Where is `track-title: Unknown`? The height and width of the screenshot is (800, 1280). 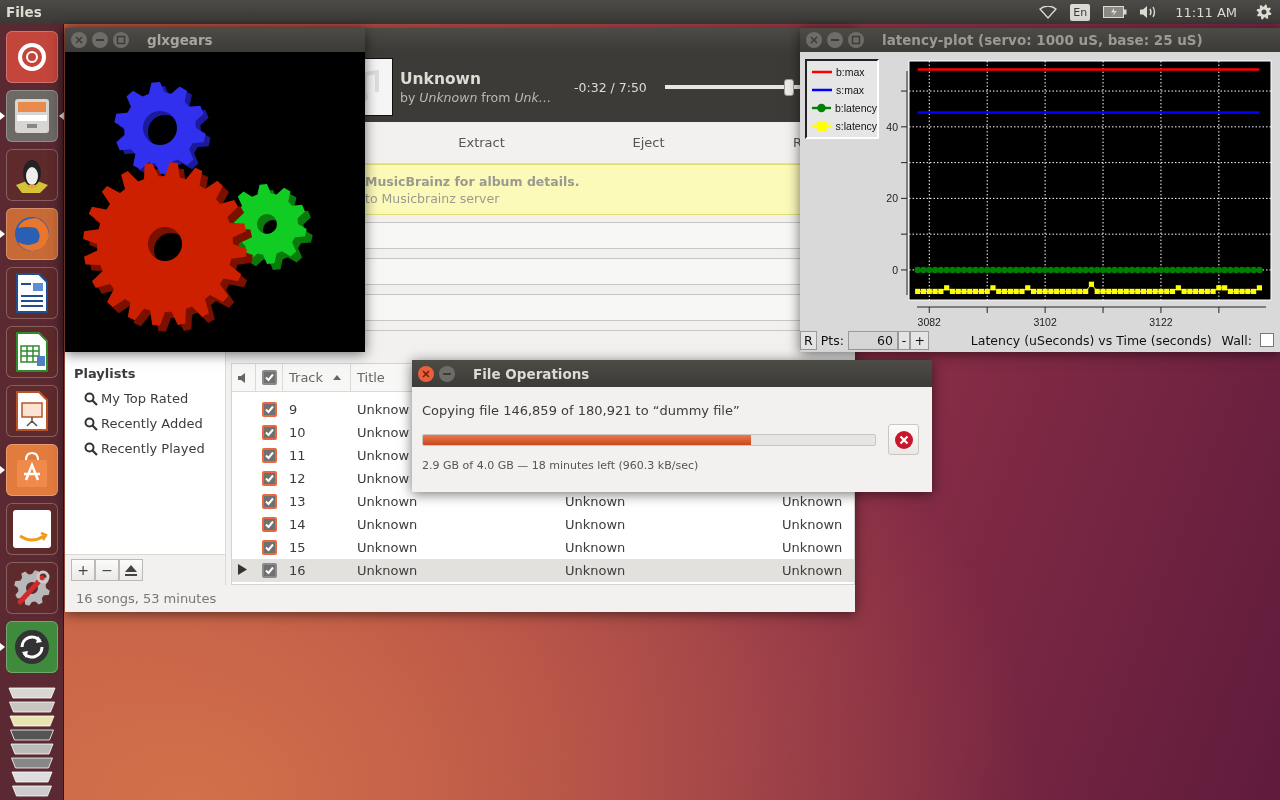 track-title: Unknown is located at coordinates (441, 78).